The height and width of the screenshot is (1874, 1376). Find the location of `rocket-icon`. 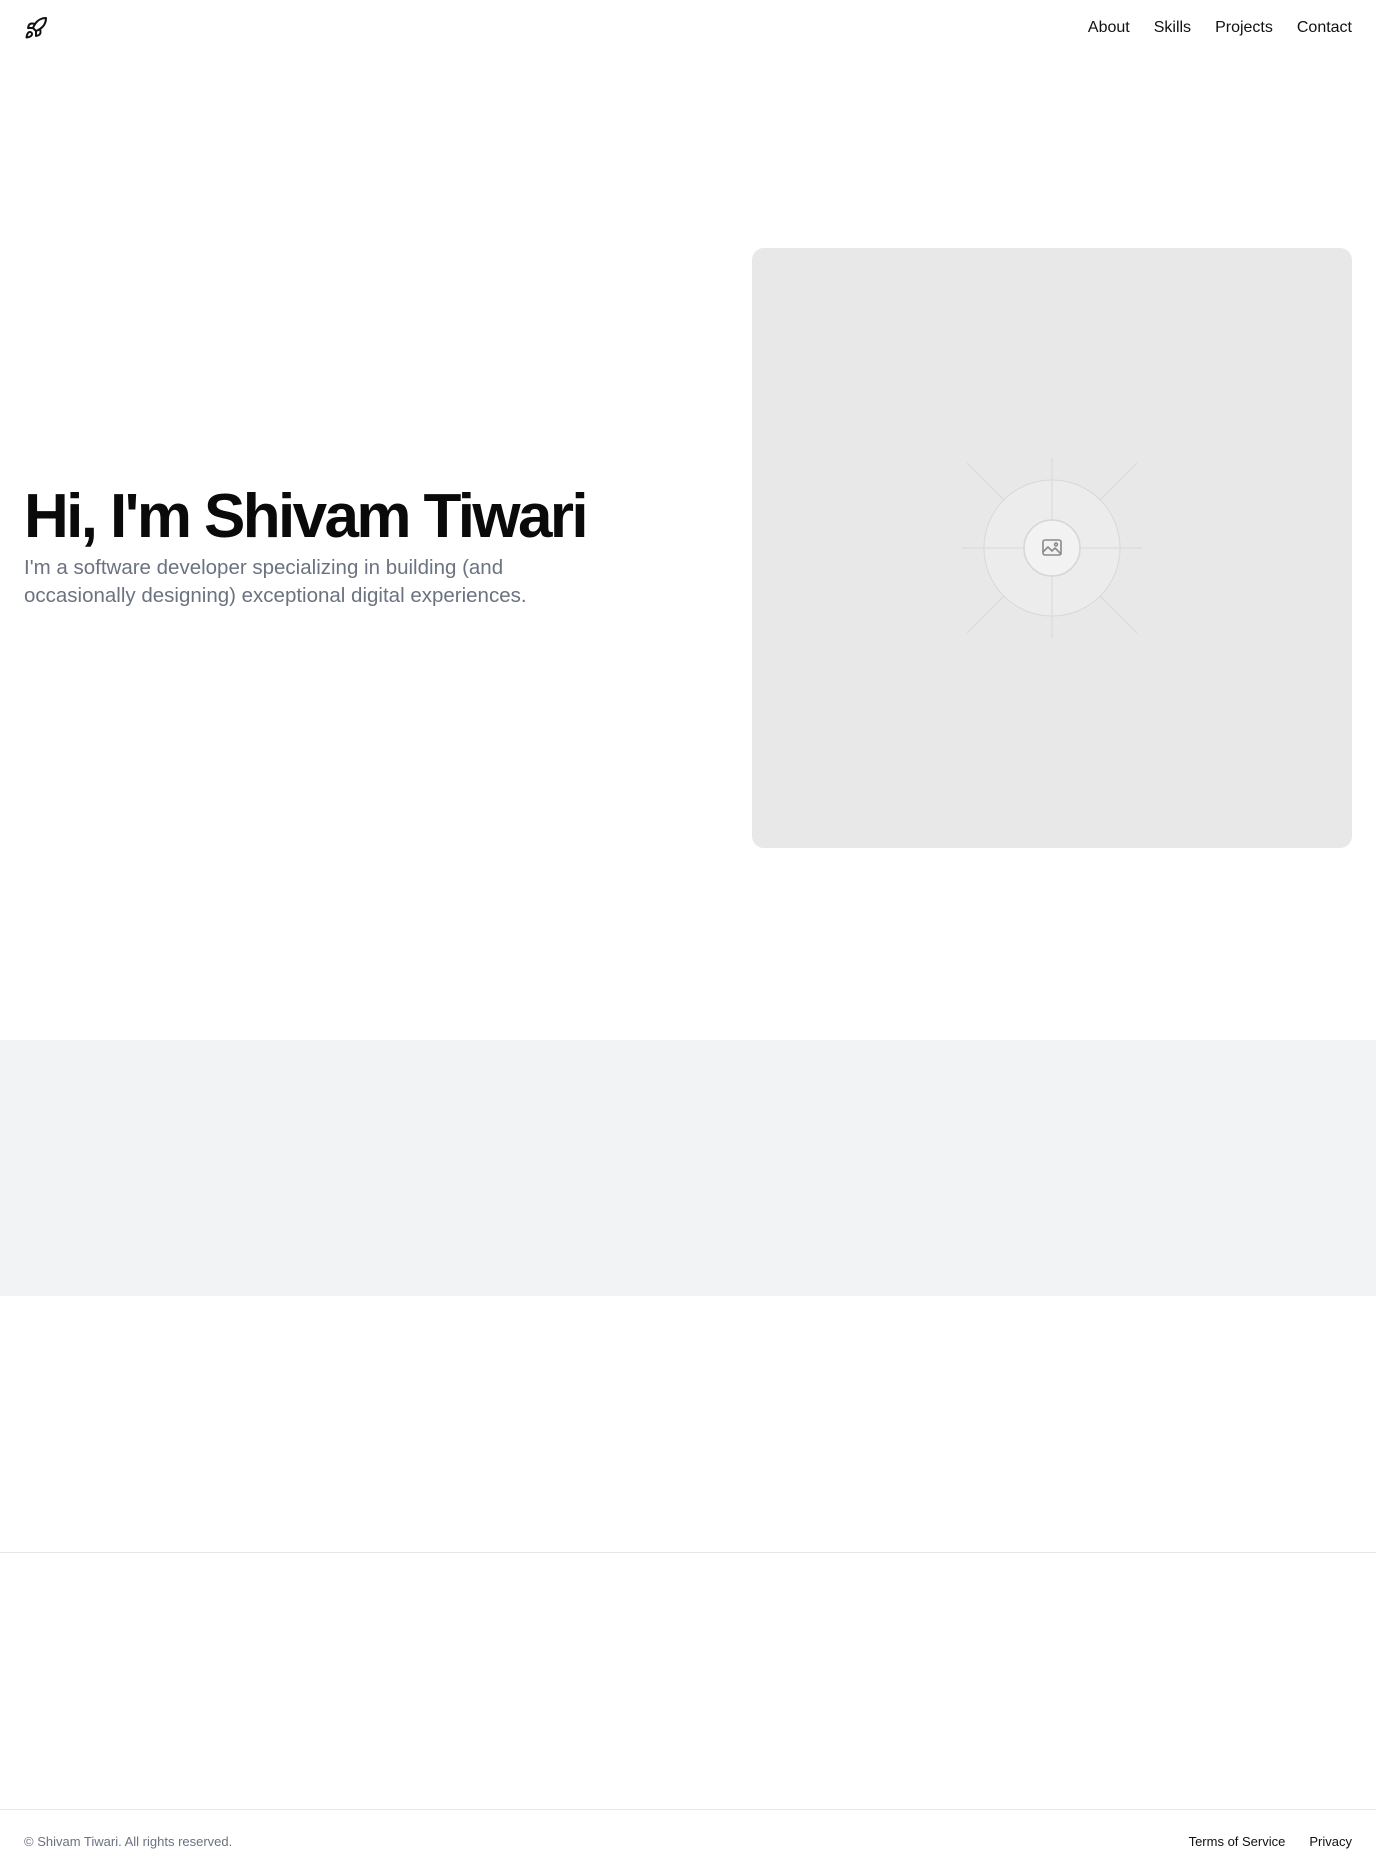

rocket-icon is located at coordinates (36, 28).